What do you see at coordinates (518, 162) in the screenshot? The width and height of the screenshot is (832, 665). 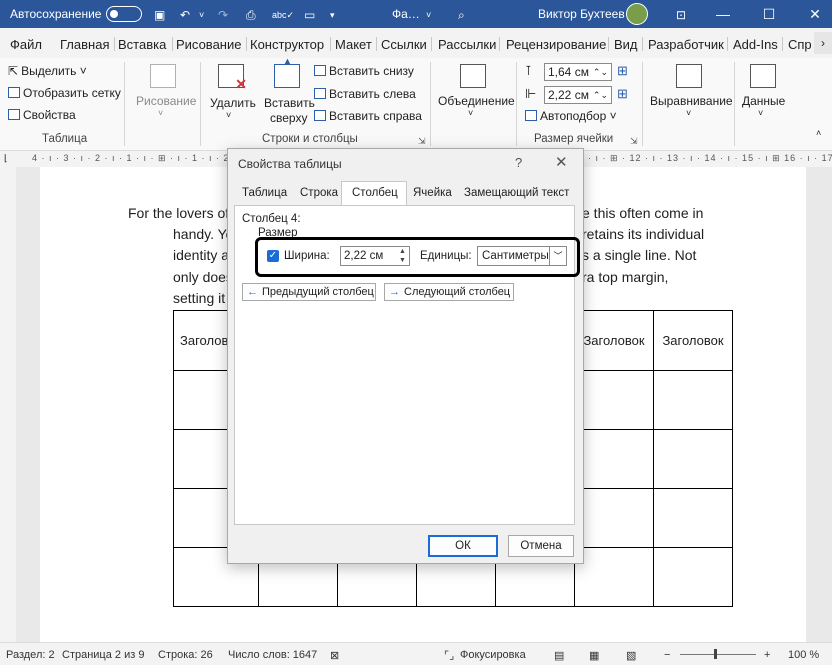 I see `help-icon: ?` at bounding box center [518, 162].